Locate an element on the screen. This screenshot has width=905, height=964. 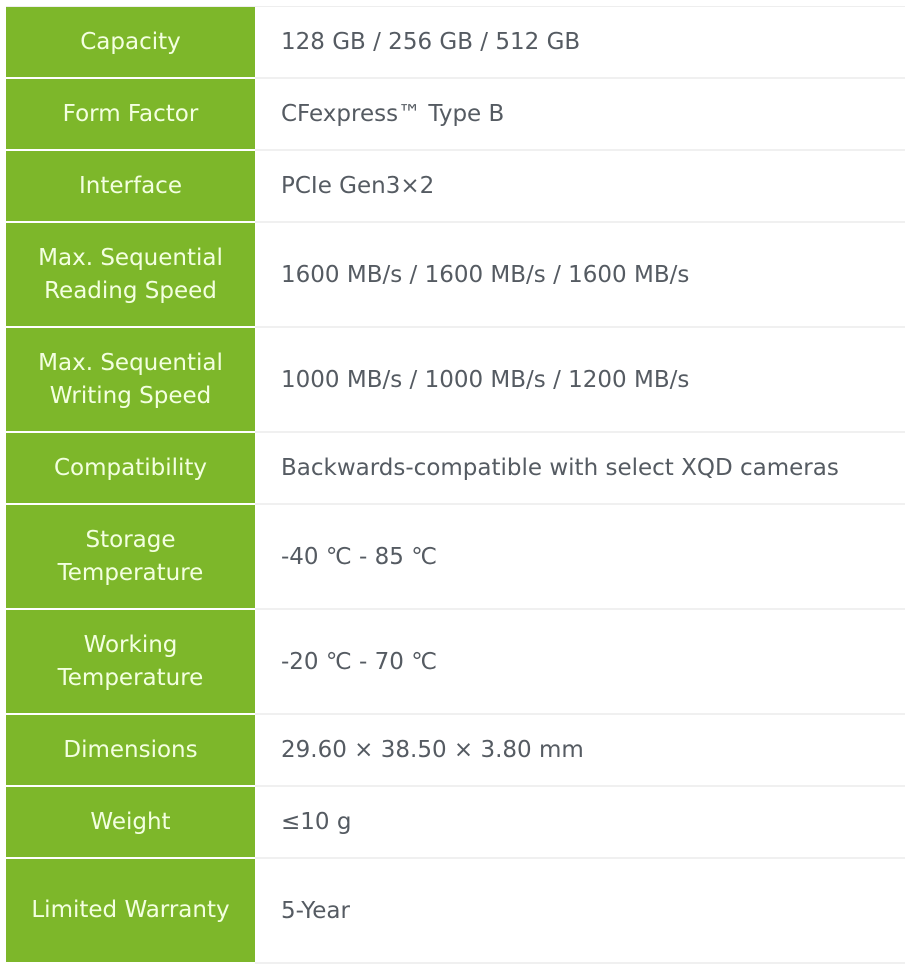
spec-row-dimensions: Dimensions 29.60 × 38.50 × 3.80 mm is located at coordinates (455, 751).